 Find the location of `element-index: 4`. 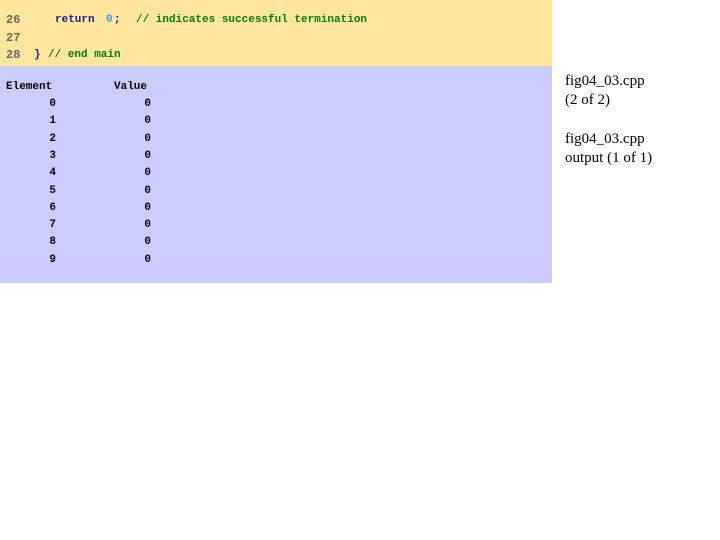

element-index: 4 is located at coordinates (52, 173).